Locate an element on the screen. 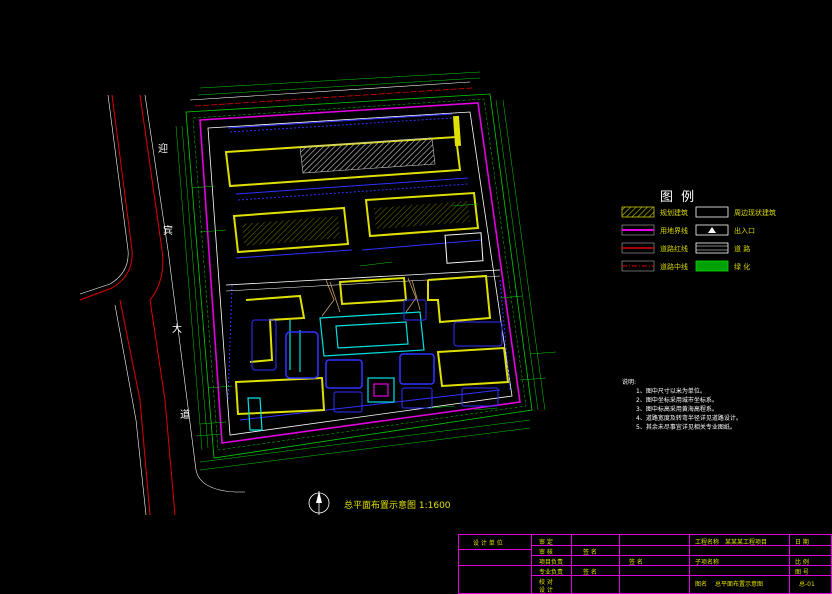  notes-line: 3、图中标高采用黄海高程系。 is located at coordinates (677, 409).